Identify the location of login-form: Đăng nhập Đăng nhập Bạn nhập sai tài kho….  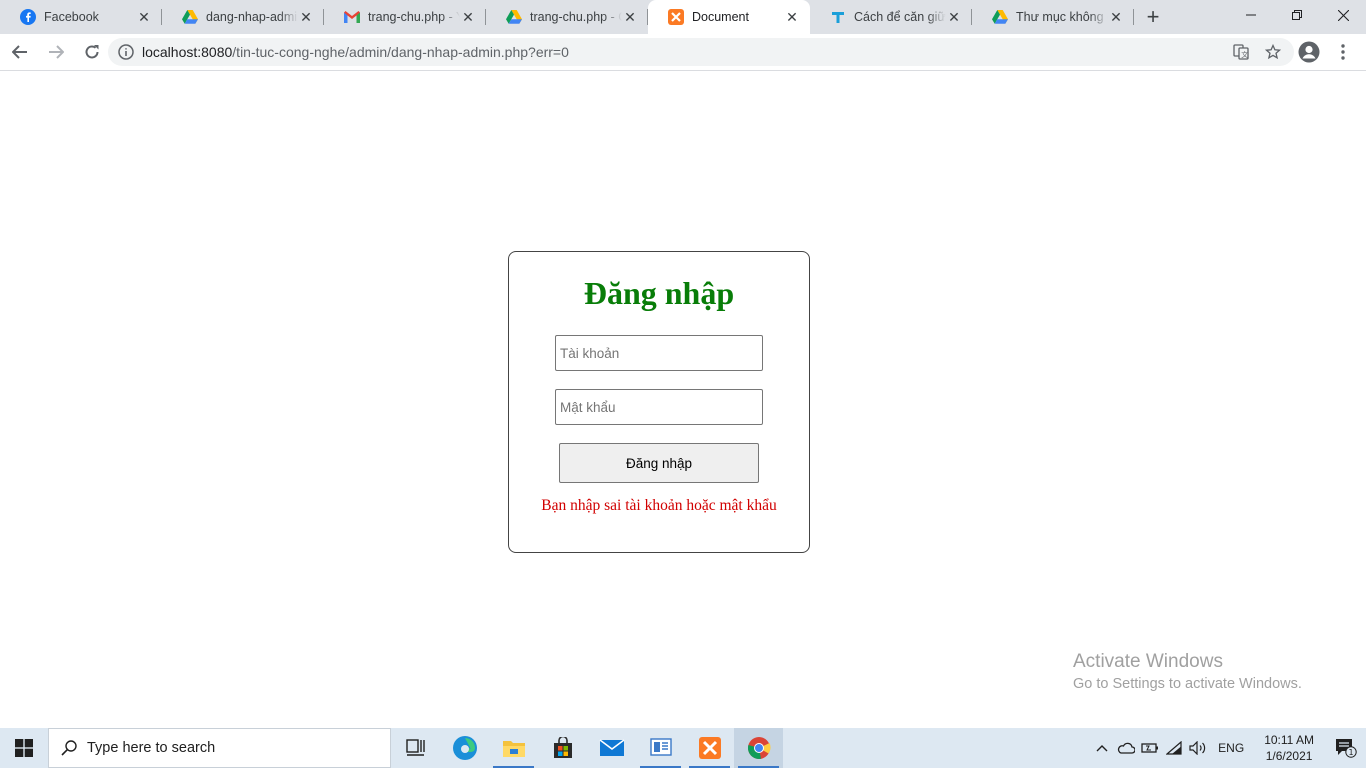
(659, 402).